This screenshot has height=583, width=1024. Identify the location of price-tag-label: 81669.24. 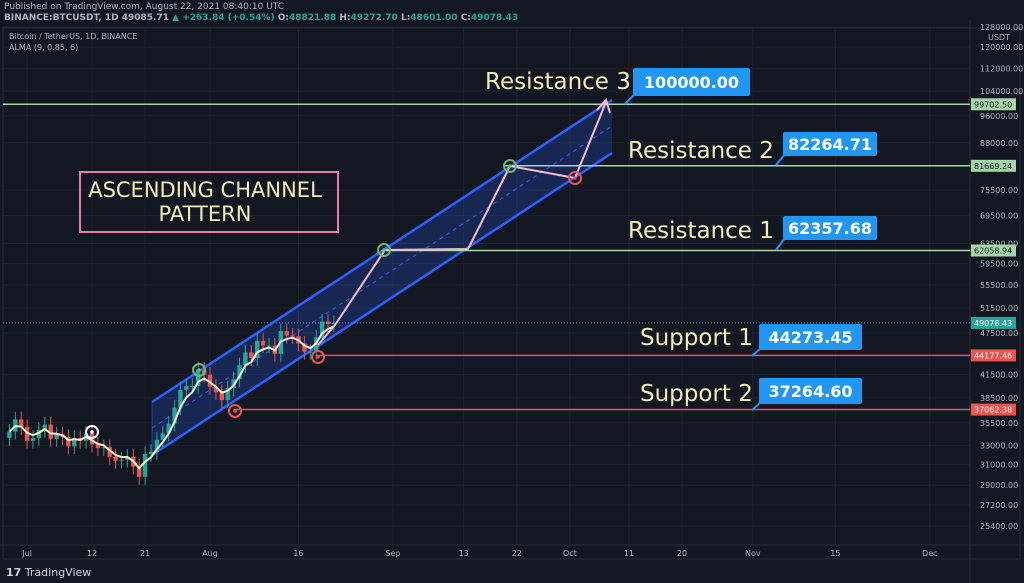
(993, 166).